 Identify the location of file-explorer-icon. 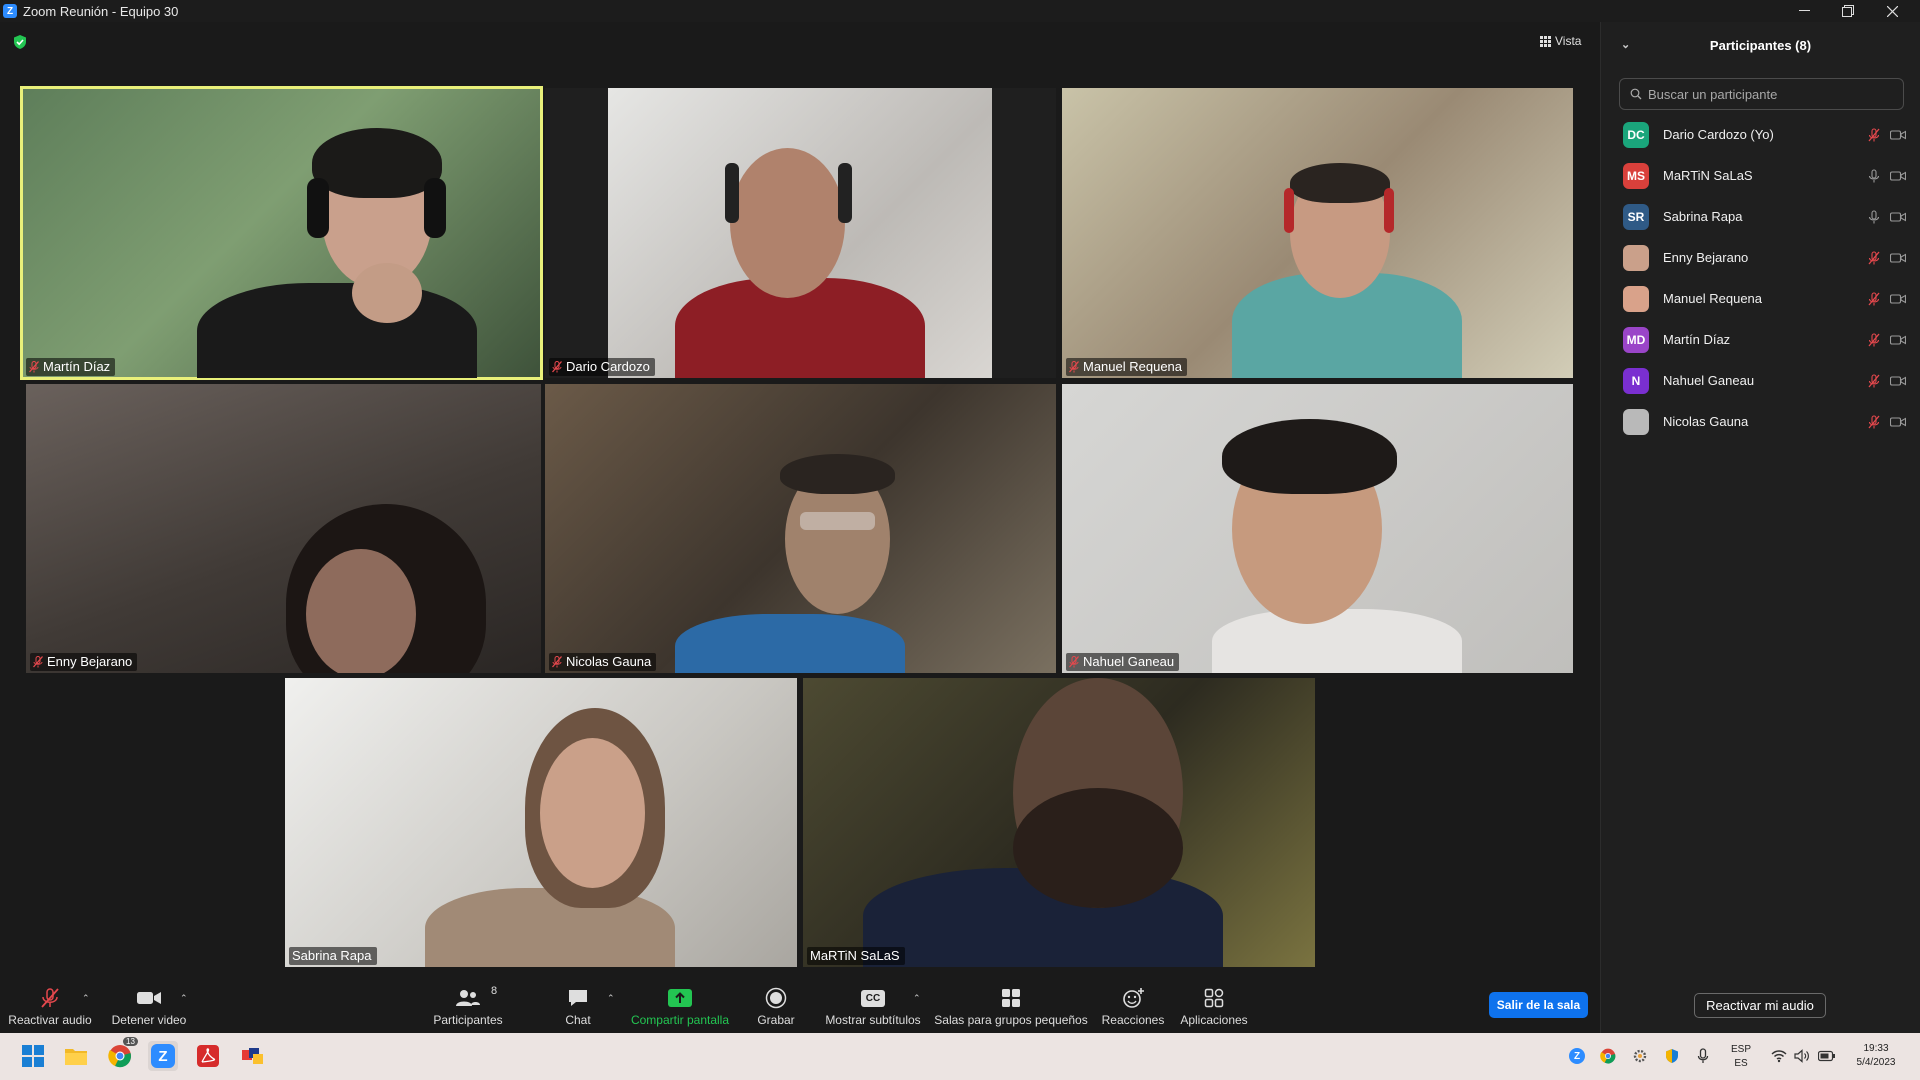
(76, 1056).